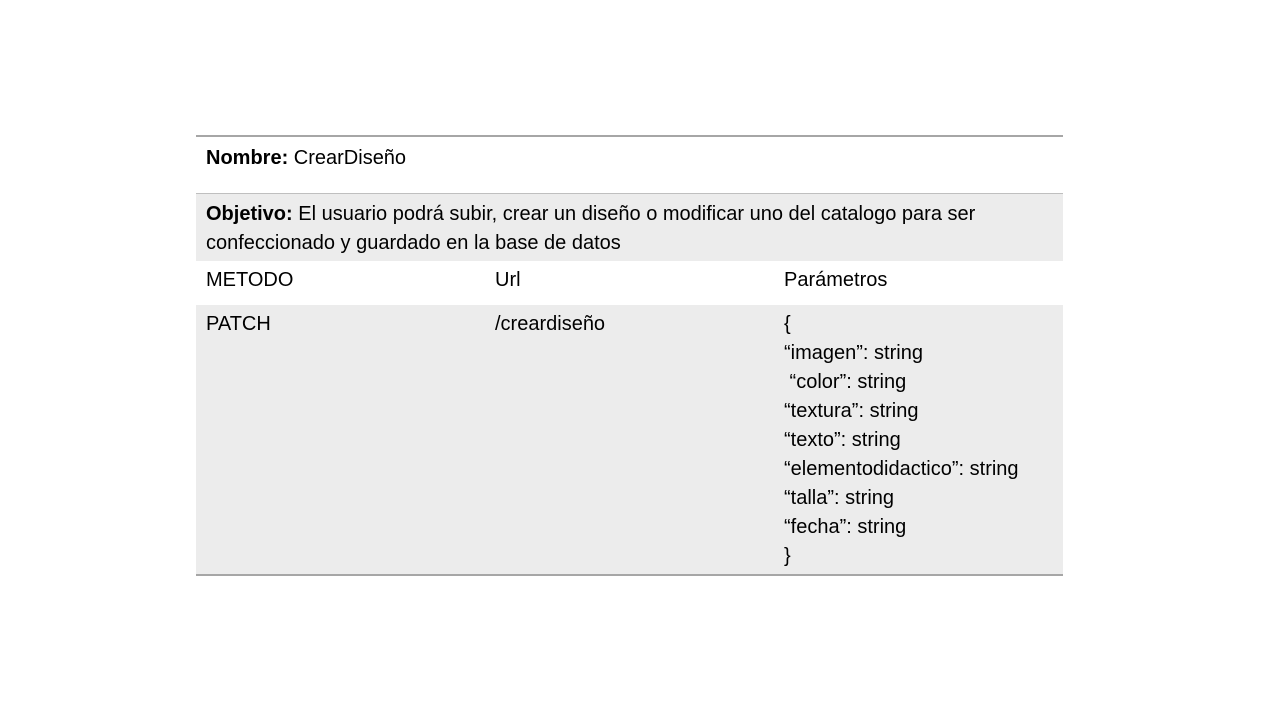  Describe the element at coordinates (842, 440) in the screenshot. I see `param-line: “texto”: string` at that location.